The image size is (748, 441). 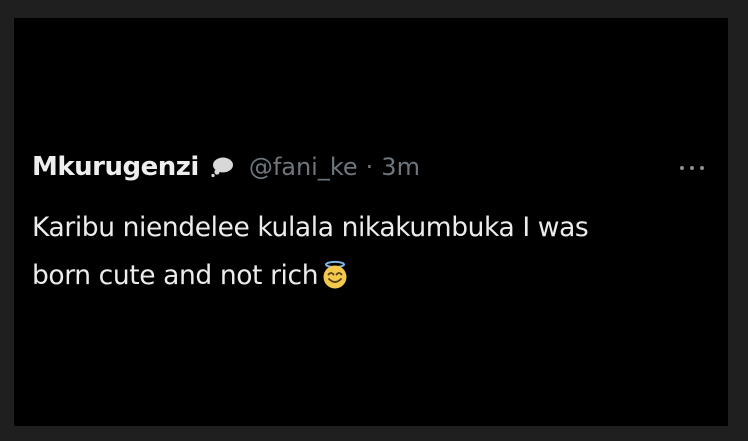 I want to click on tweet-text-line-2: born cute and not rich, so click(x=372, y=276).